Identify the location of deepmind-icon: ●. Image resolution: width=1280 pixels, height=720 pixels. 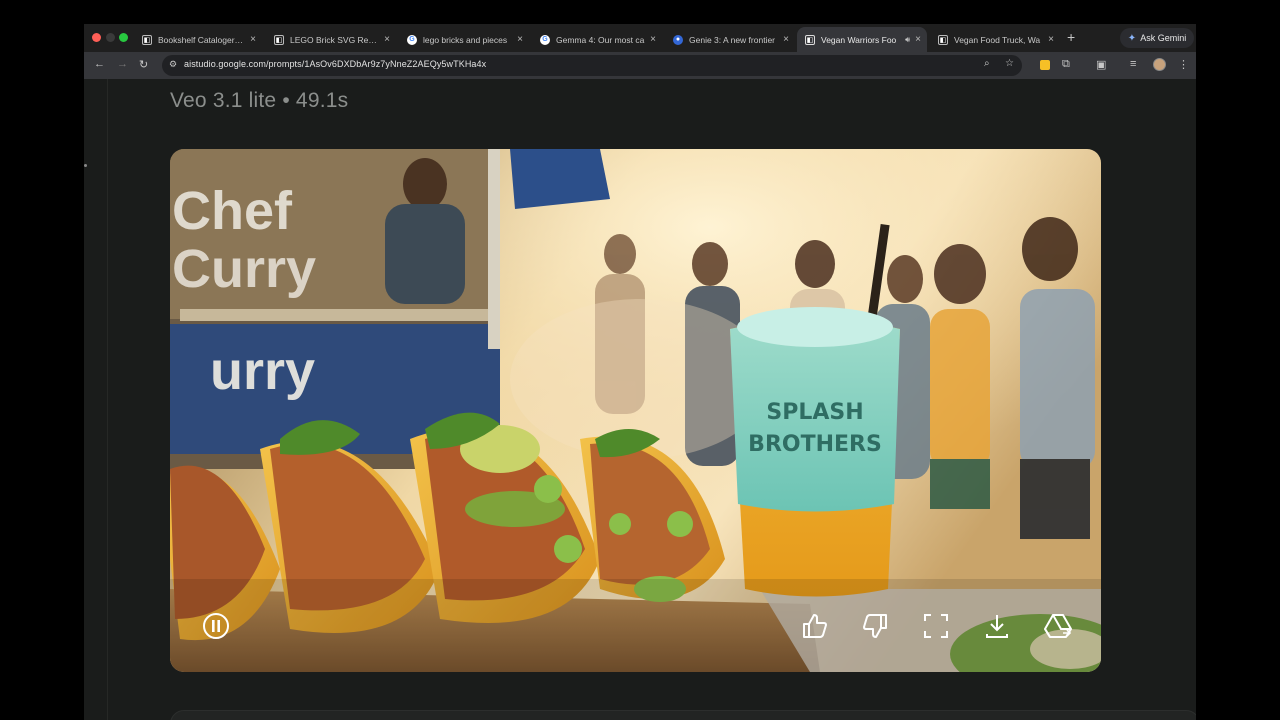
(678, 39).